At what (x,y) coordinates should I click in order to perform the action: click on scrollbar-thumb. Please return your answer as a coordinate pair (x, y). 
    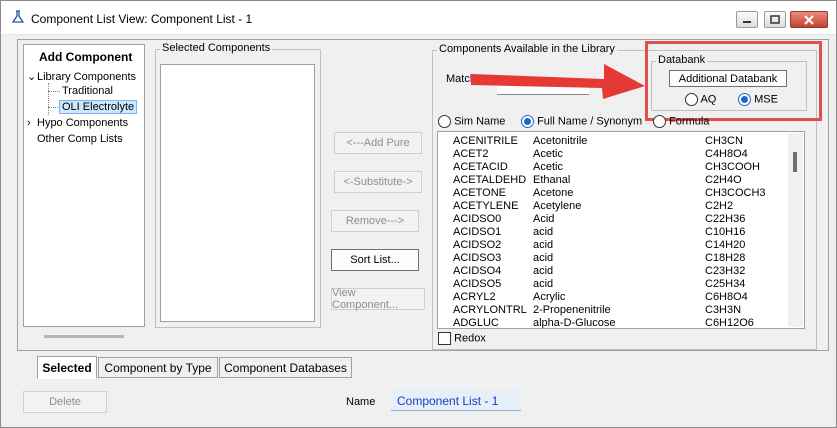
    Looking at the image, I should click on (795, 162).